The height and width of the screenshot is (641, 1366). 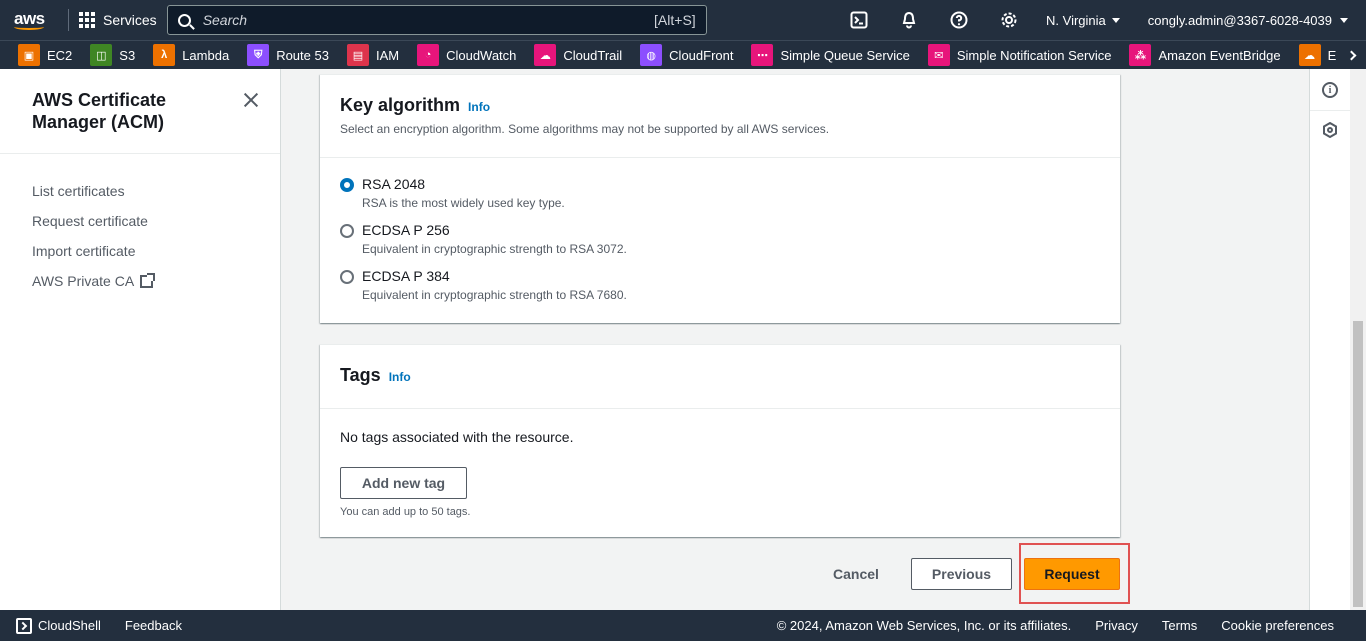 I want to click on route53-icon: ⛨, so click(x=258, y=55).